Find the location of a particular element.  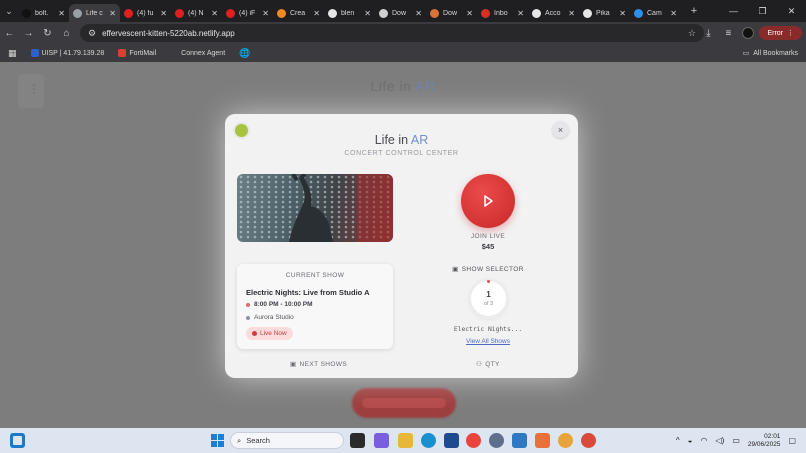

uisp-icon is located at coordinates (34, 53).